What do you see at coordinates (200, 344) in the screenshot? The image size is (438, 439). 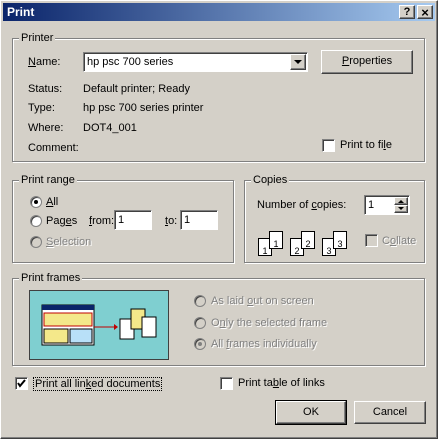 I see `frames-all-radio` at bounding box center [200, 344].